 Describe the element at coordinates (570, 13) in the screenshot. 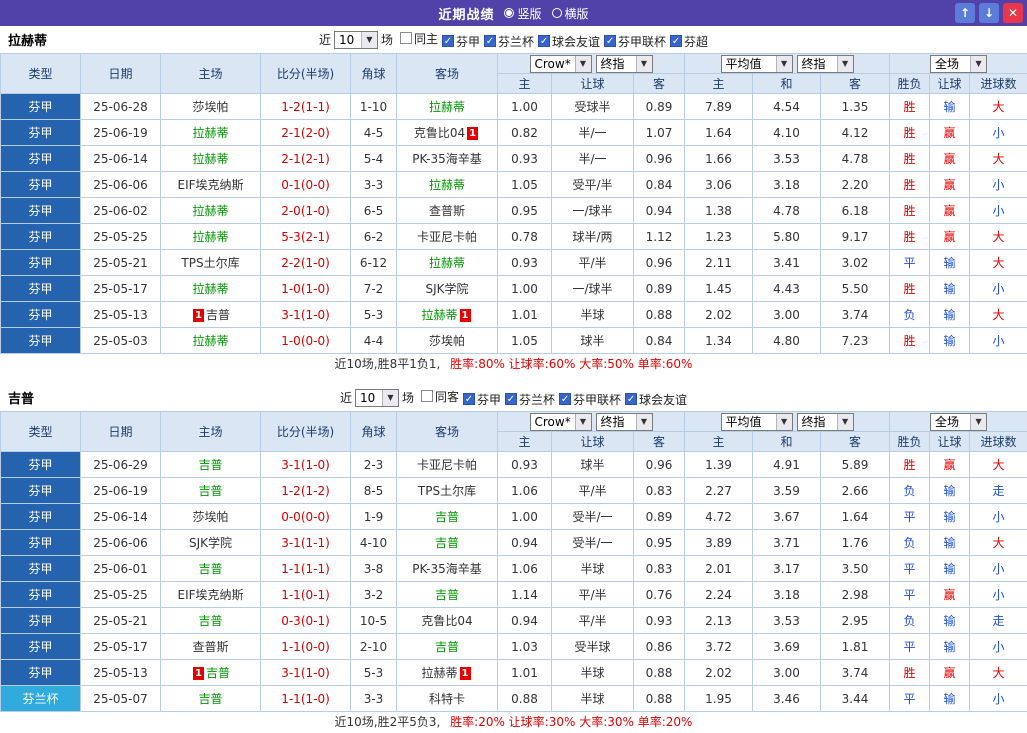

I see `radio-horizontal-layout: 横版` at that location.